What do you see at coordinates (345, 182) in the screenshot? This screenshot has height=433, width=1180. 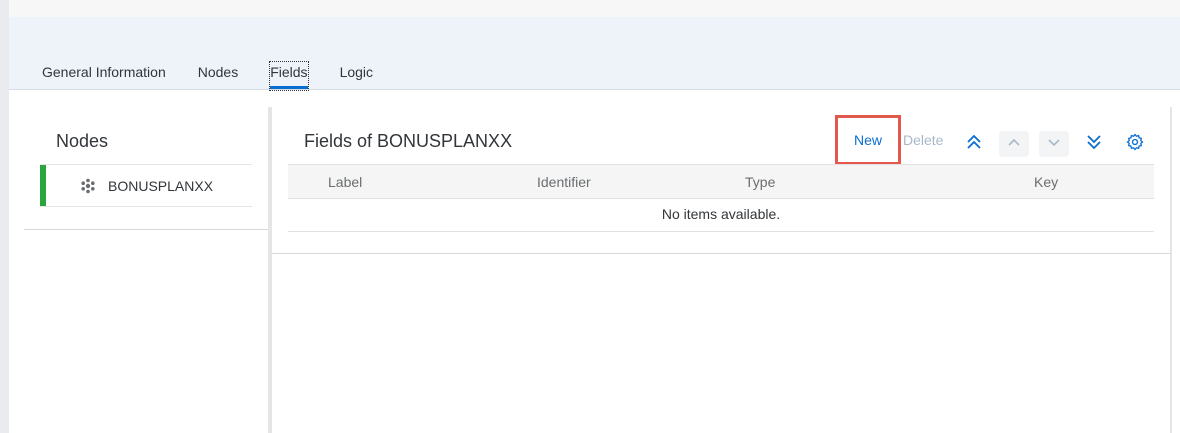 I see `column-header-label: Label` at bounding box center [345, 182].